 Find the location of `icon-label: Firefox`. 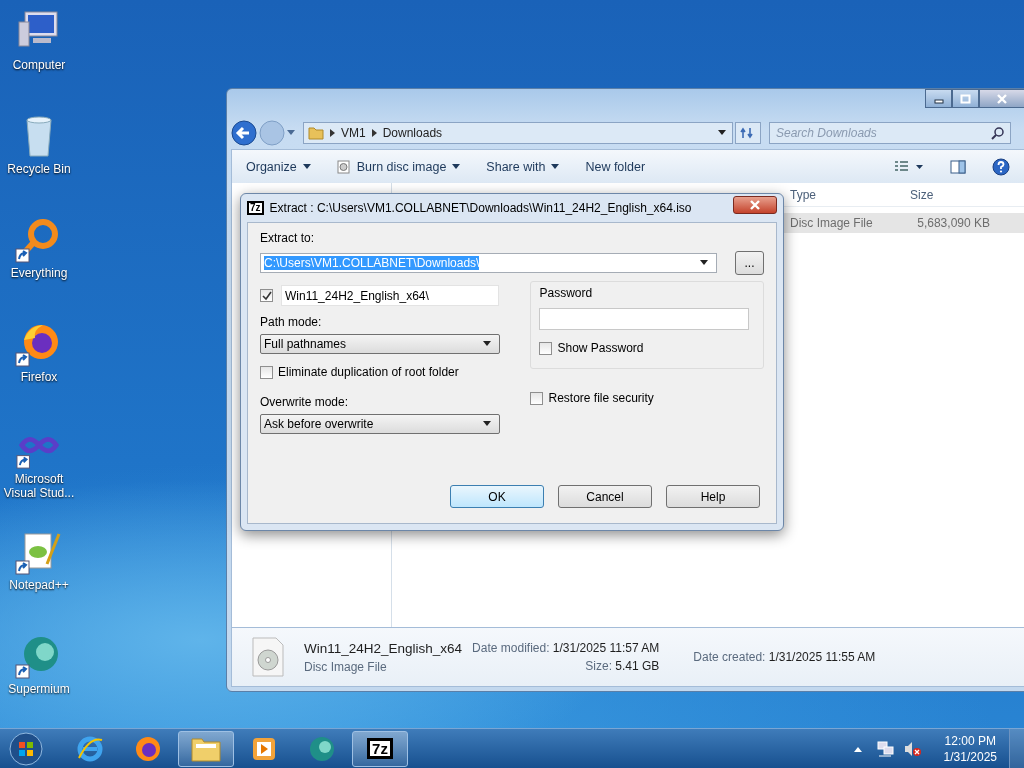

icon-label: Firefox is located at coordinates (39, 377).